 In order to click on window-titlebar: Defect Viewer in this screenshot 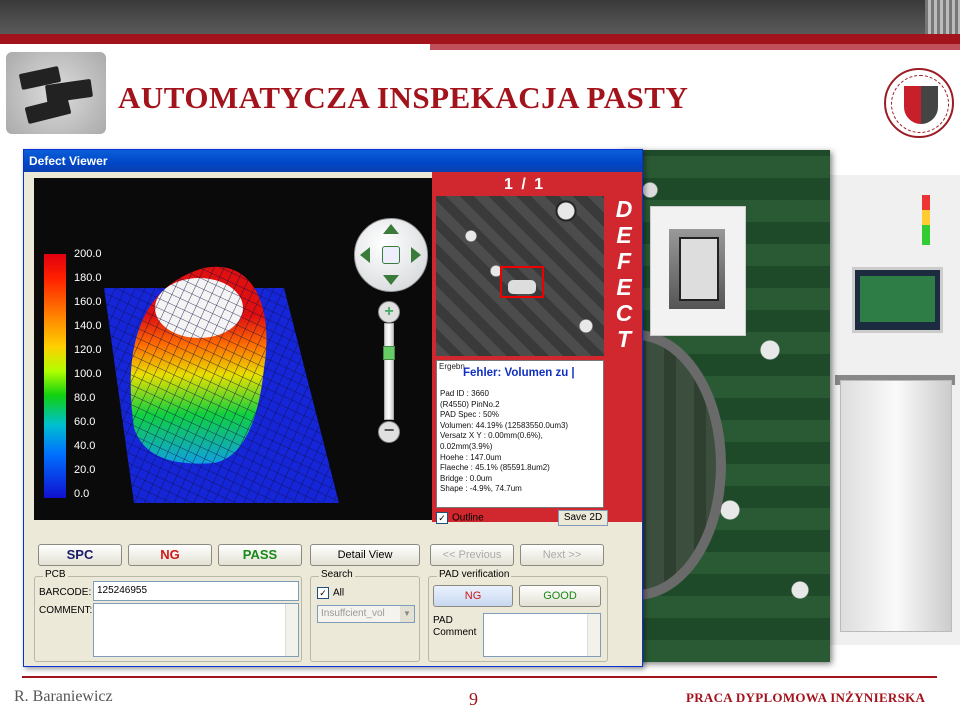, I will do `click(333, 161)`.